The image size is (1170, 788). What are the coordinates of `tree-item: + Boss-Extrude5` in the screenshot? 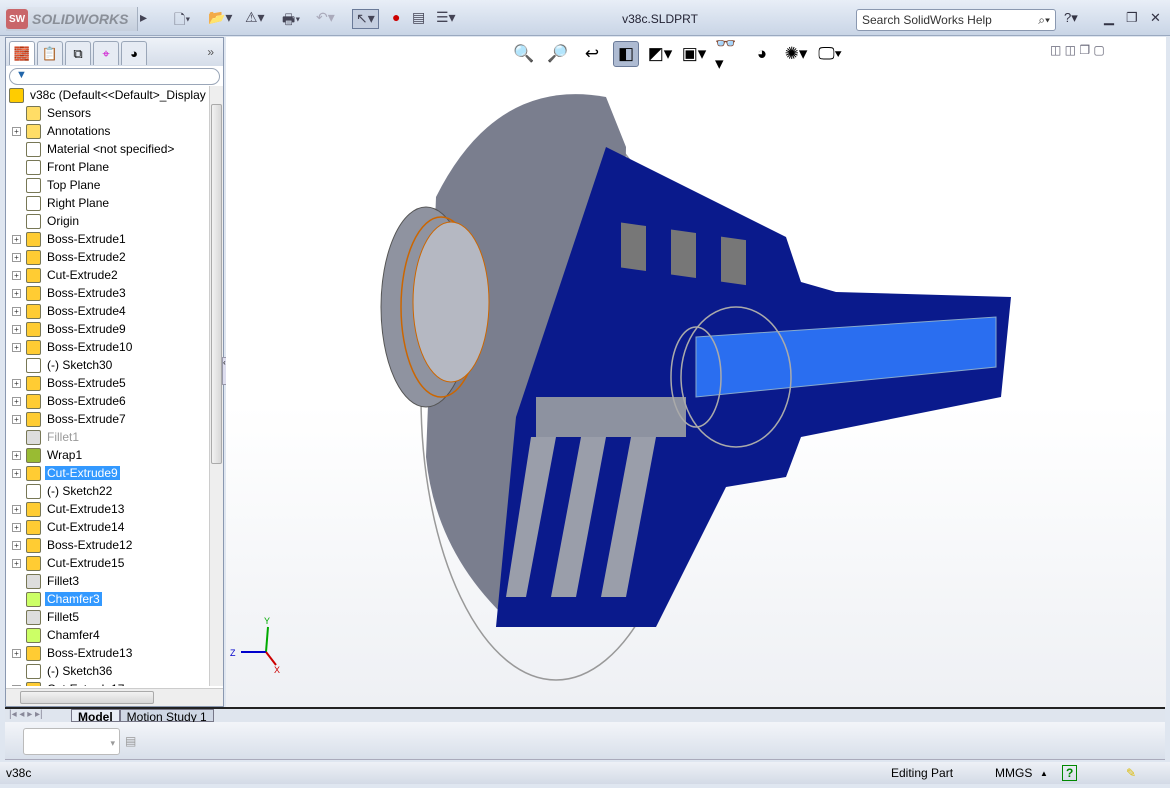 It's located at (107, 383).